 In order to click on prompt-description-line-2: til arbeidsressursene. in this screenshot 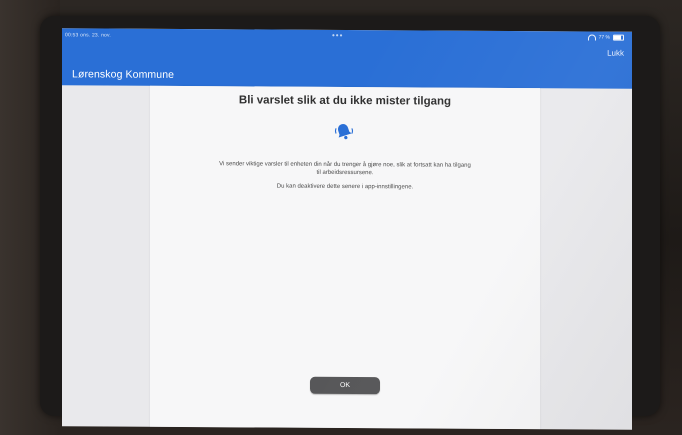, I will do `click(345, 173)`.